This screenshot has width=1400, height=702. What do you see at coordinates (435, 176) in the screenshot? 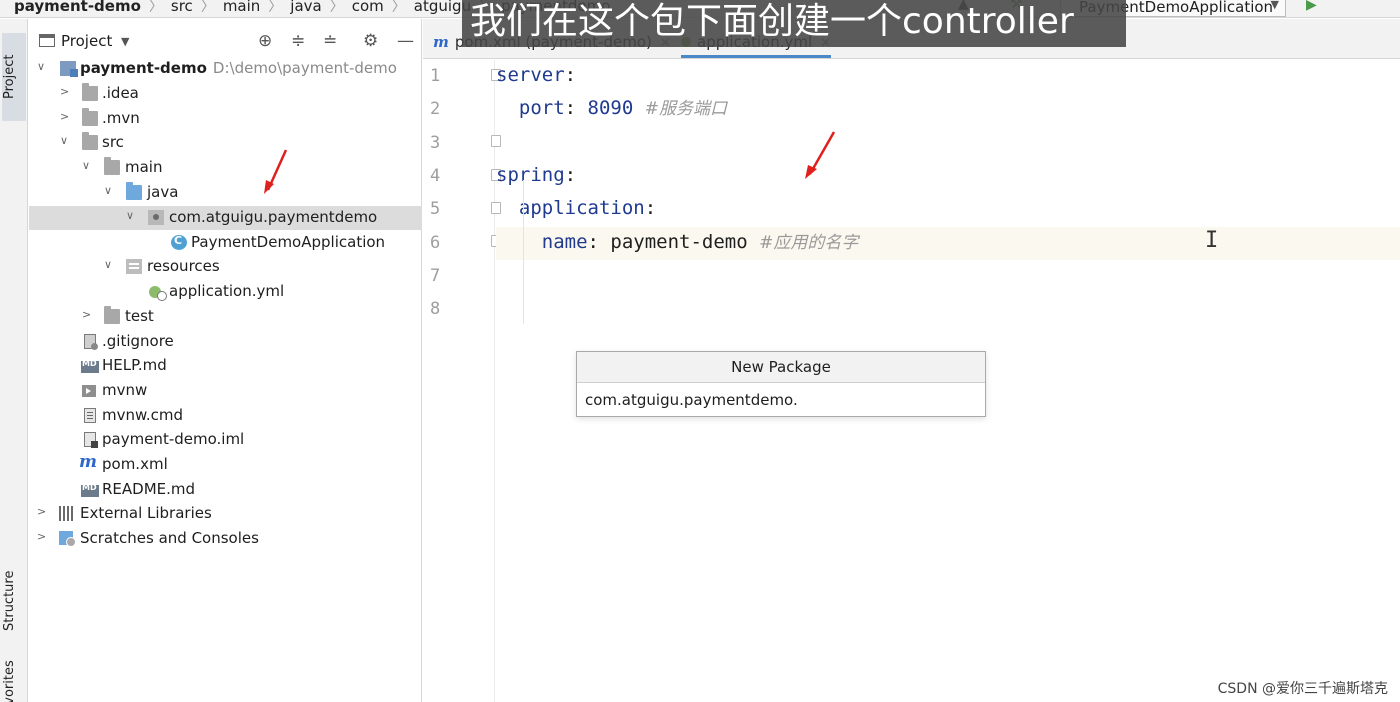
I see `line-number: 4` at bounding box center [435, 176].